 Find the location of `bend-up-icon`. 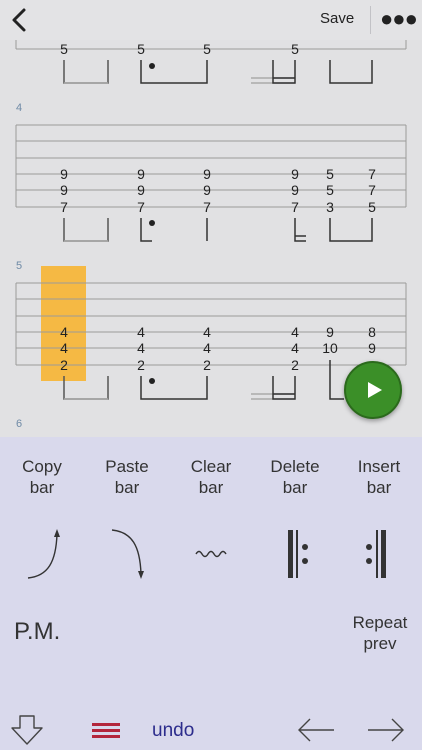

bend-up-icon is located at coordinates (45, 554).